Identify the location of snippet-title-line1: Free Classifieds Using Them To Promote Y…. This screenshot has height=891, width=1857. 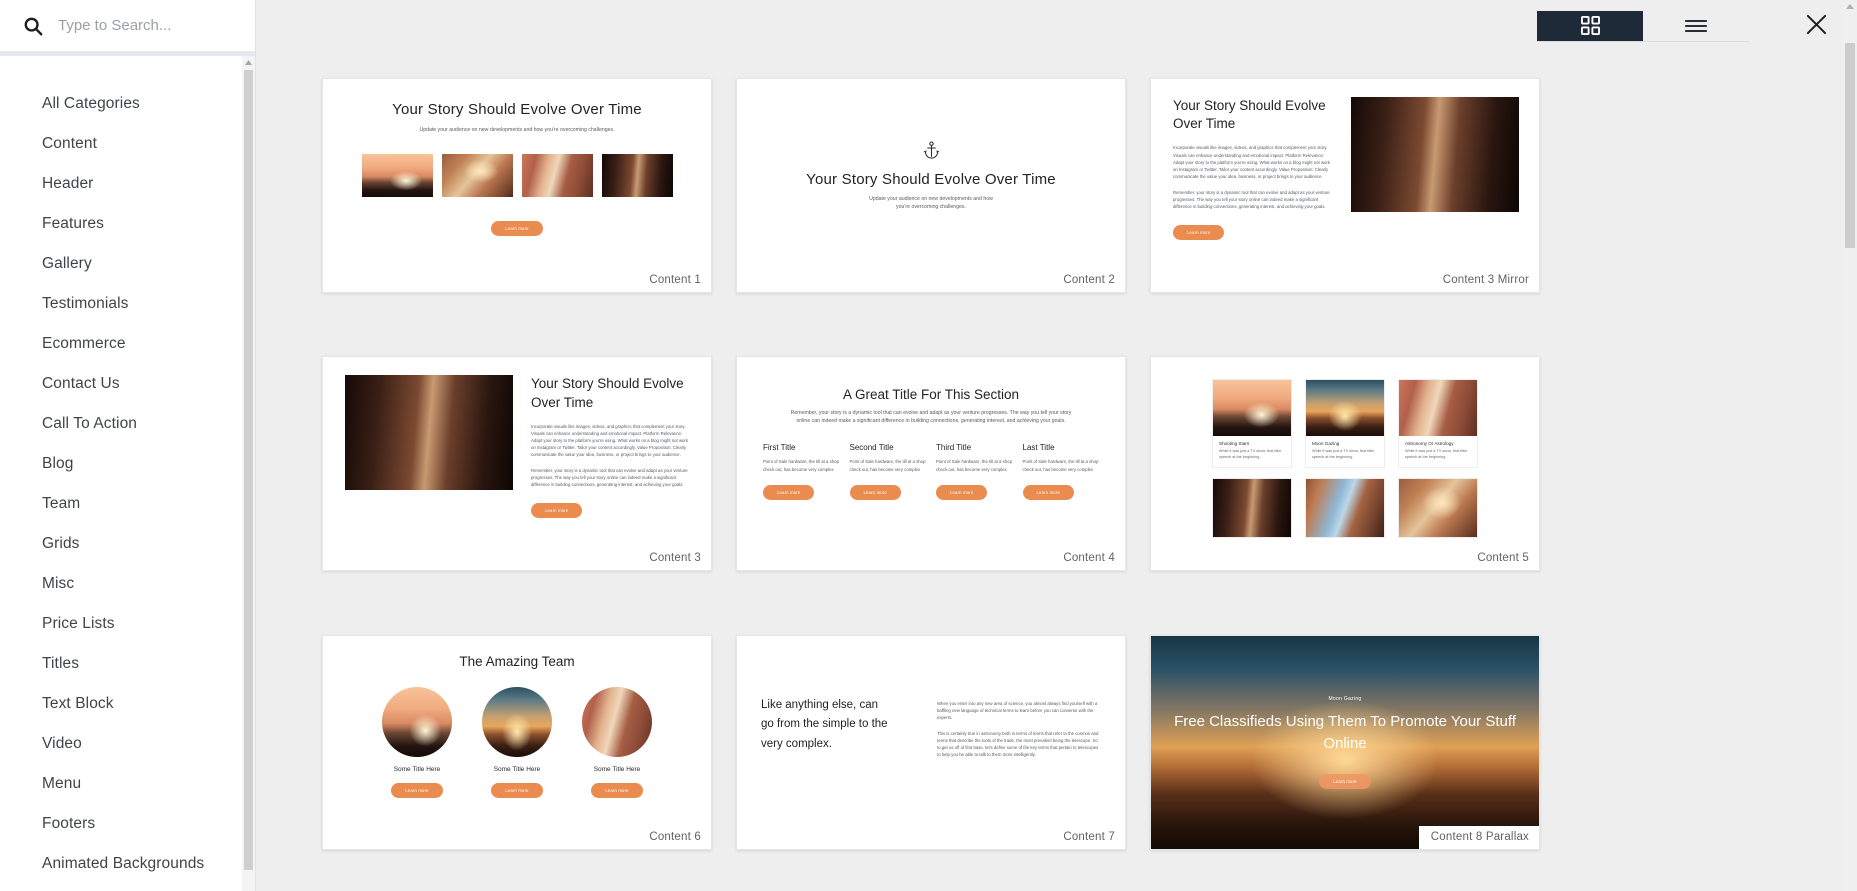
(1345, 721).